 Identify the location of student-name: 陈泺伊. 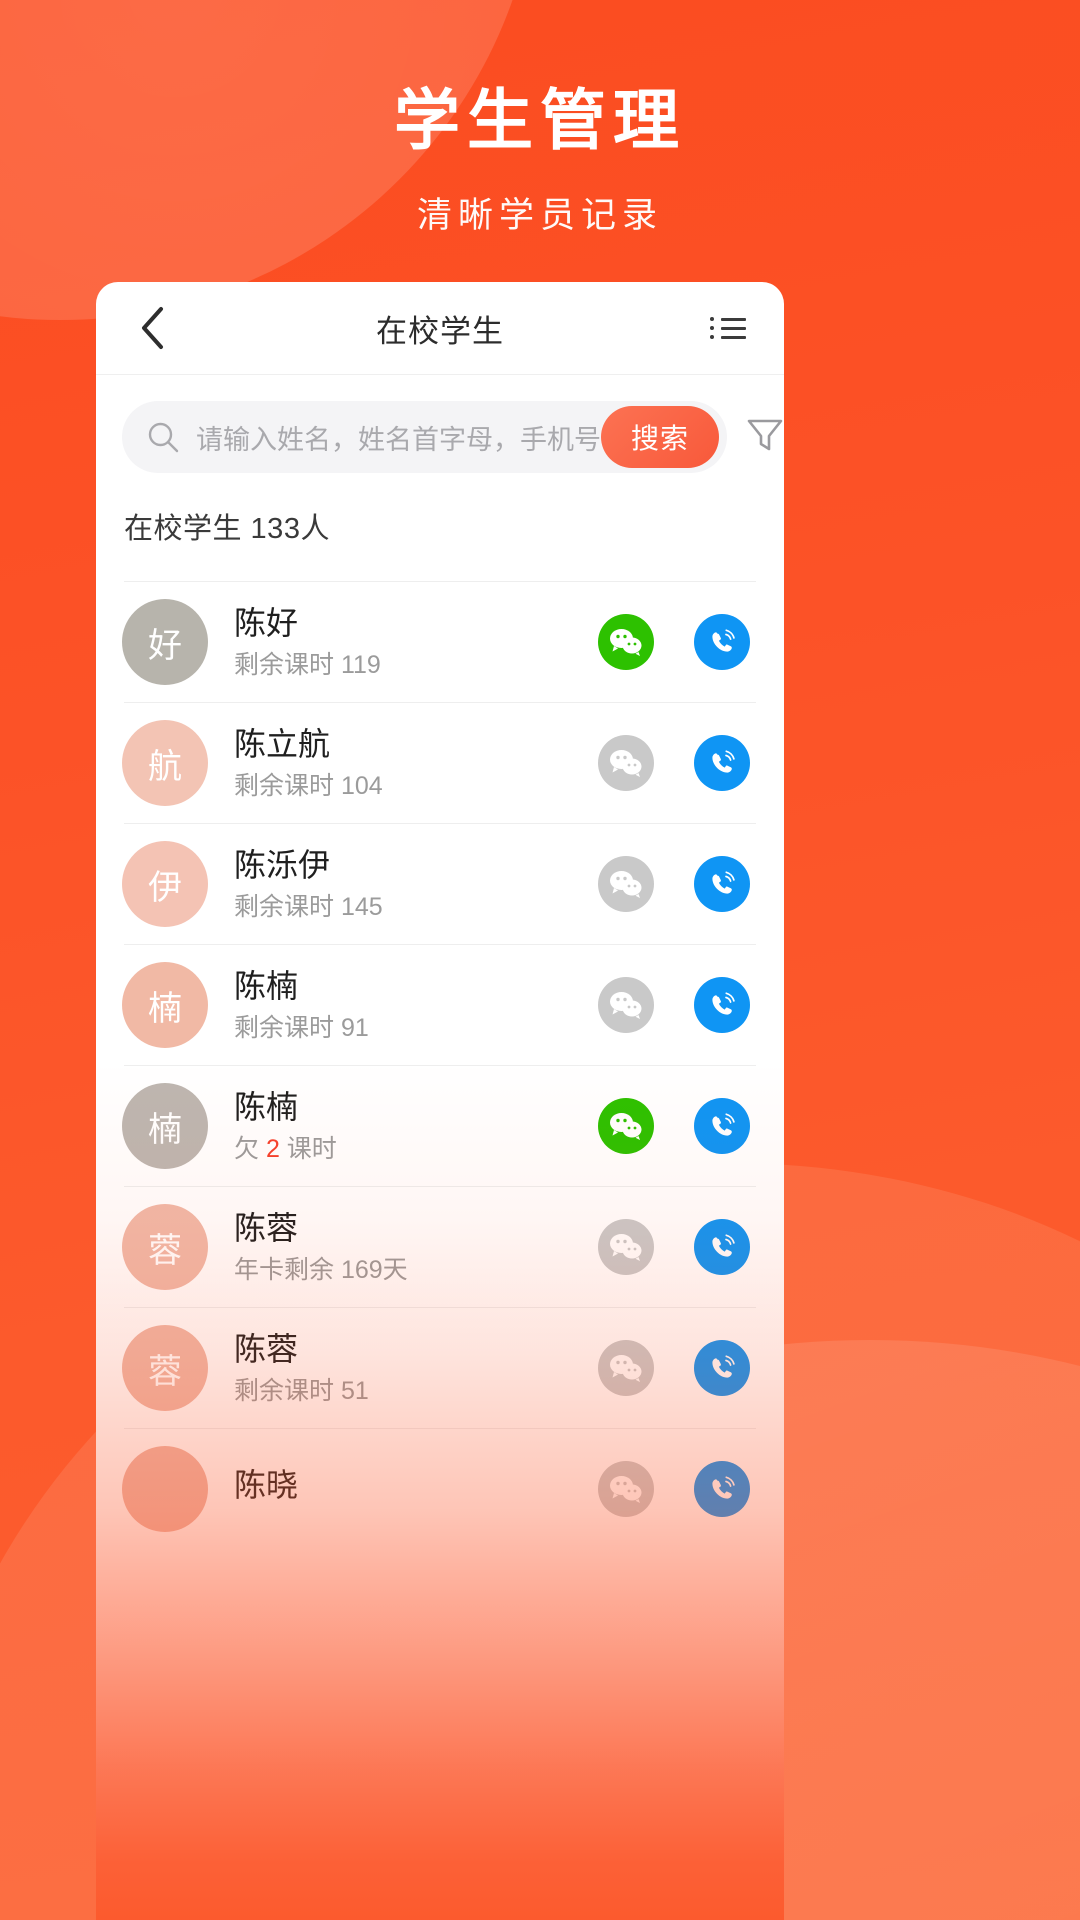
(282, 864).